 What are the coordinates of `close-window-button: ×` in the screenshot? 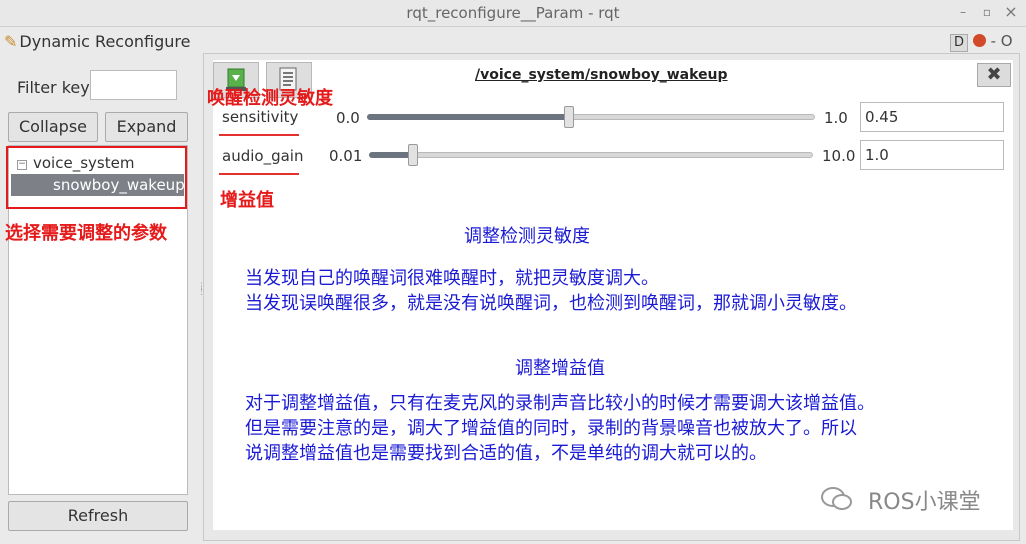 It's located at (1011, 12).